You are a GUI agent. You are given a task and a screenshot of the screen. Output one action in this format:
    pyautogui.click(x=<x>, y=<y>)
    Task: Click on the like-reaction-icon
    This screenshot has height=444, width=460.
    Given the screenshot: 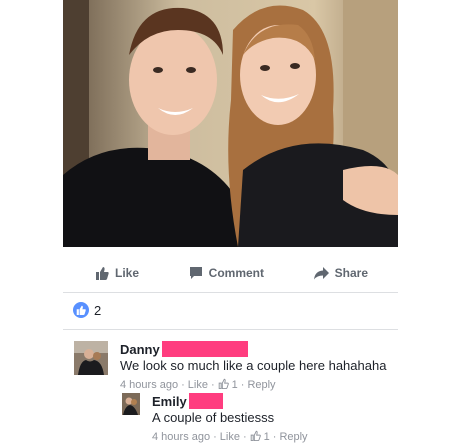 What is the action you would take?
    pyautogui.click(x=81, y=310)
    